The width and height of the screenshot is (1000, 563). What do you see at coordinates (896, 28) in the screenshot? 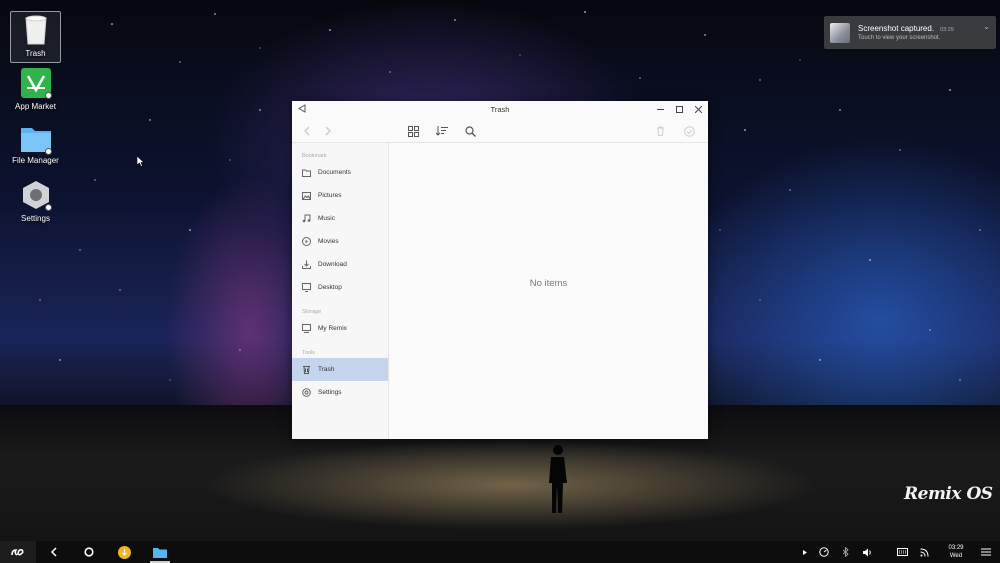
I see `notification-title: Screenshot captured.` at bounding box center [896, 28].